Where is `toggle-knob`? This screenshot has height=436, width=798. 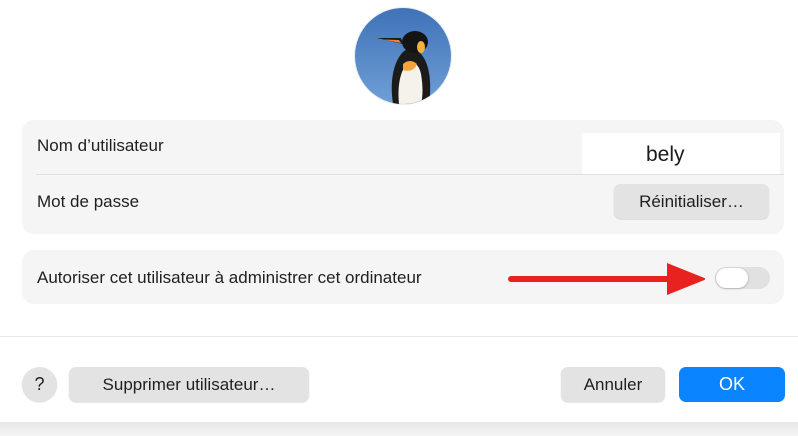 toggle-knob is located at coordinates (732, 278).